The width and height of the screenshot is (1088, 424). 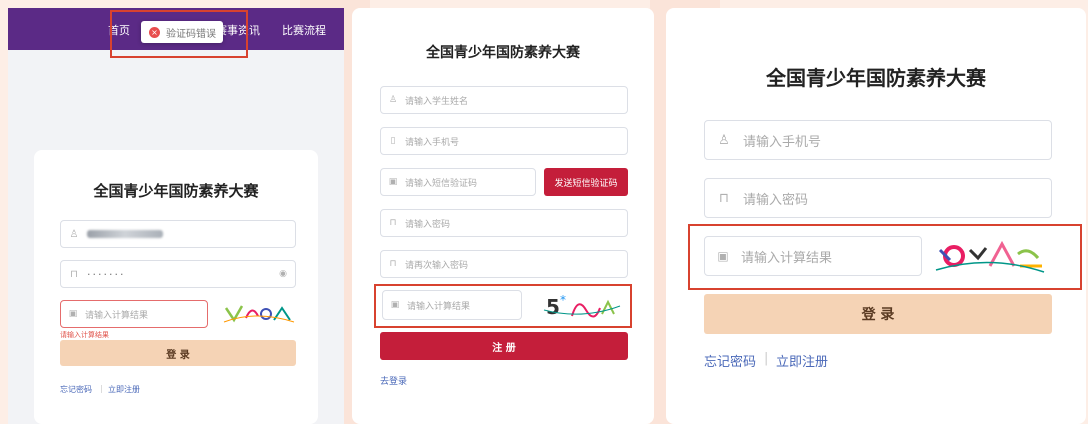 What do you see at coordinates (553, 307) in the screenshot?
I see `svg-text: 5` at bounding box center [553, 307].